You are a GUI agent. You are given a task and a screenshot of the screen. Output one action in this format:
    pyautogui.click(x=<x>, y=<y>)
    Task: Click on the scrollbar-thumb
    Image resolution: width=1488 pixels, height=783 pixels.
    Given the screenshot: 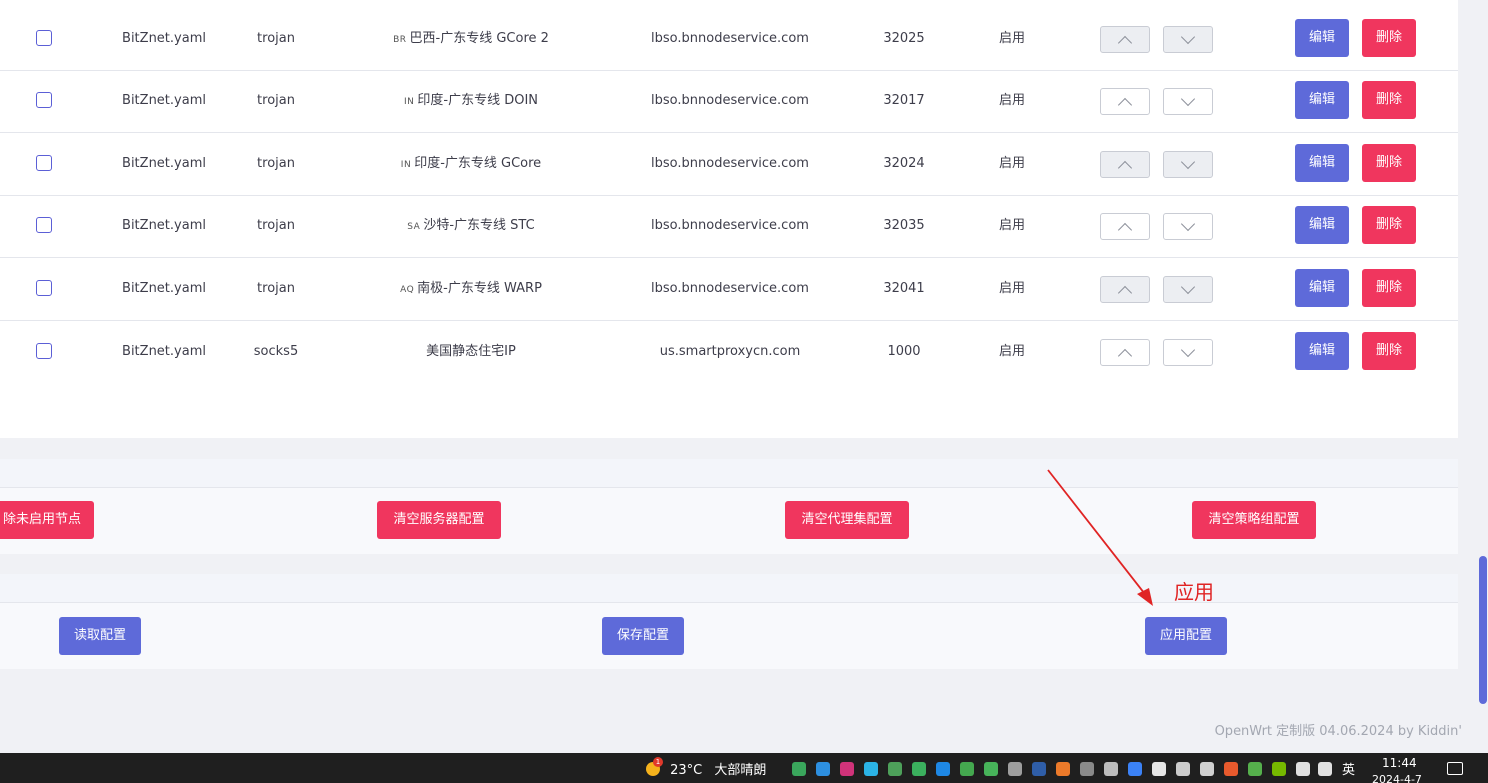 What is the action you would take?
    pyautogui.click(x=1483, y=630)
    